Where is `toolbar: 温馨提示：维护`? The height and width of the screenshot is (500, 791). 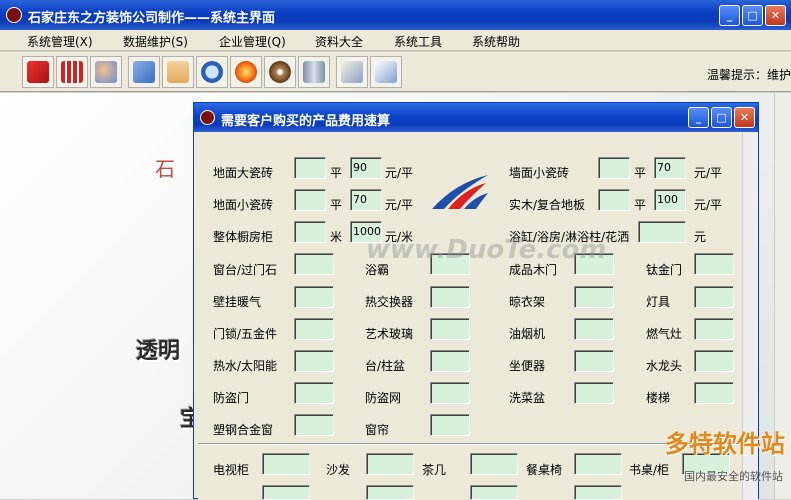
toolbar: 温馨提示：维护 is located at coordinates (395, 72).